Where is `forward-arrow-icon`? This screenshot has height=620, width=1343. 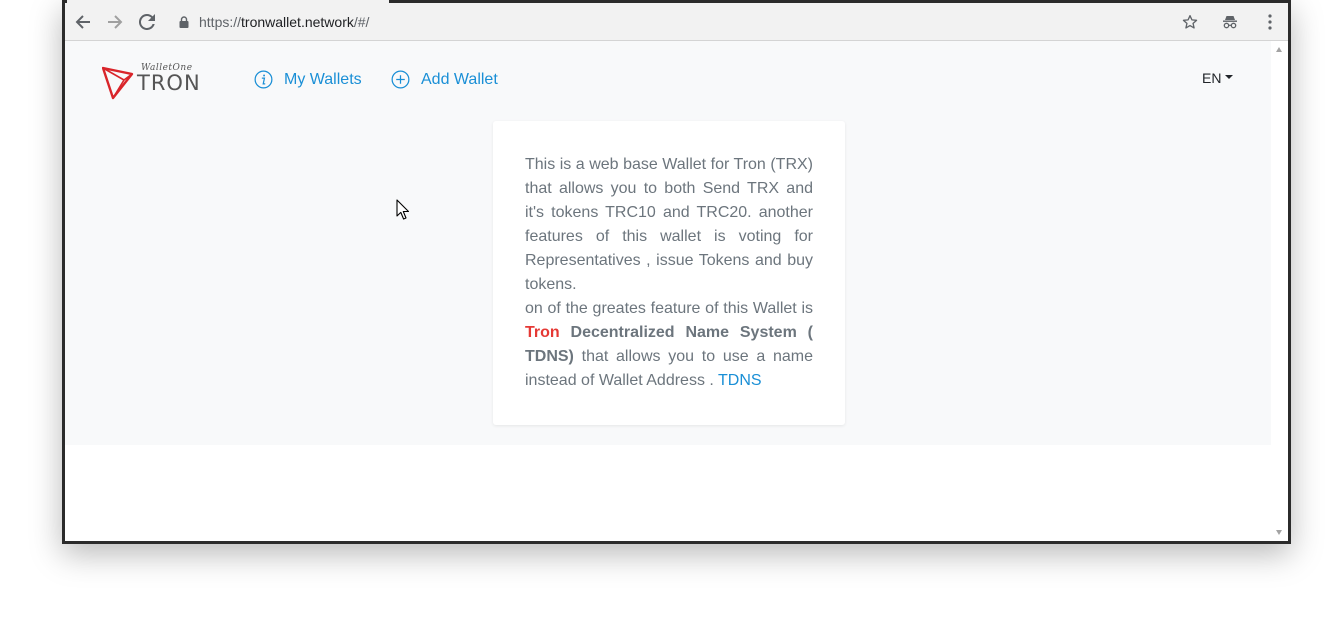 forward-arrow-icon is located at coordinates (115, 21).